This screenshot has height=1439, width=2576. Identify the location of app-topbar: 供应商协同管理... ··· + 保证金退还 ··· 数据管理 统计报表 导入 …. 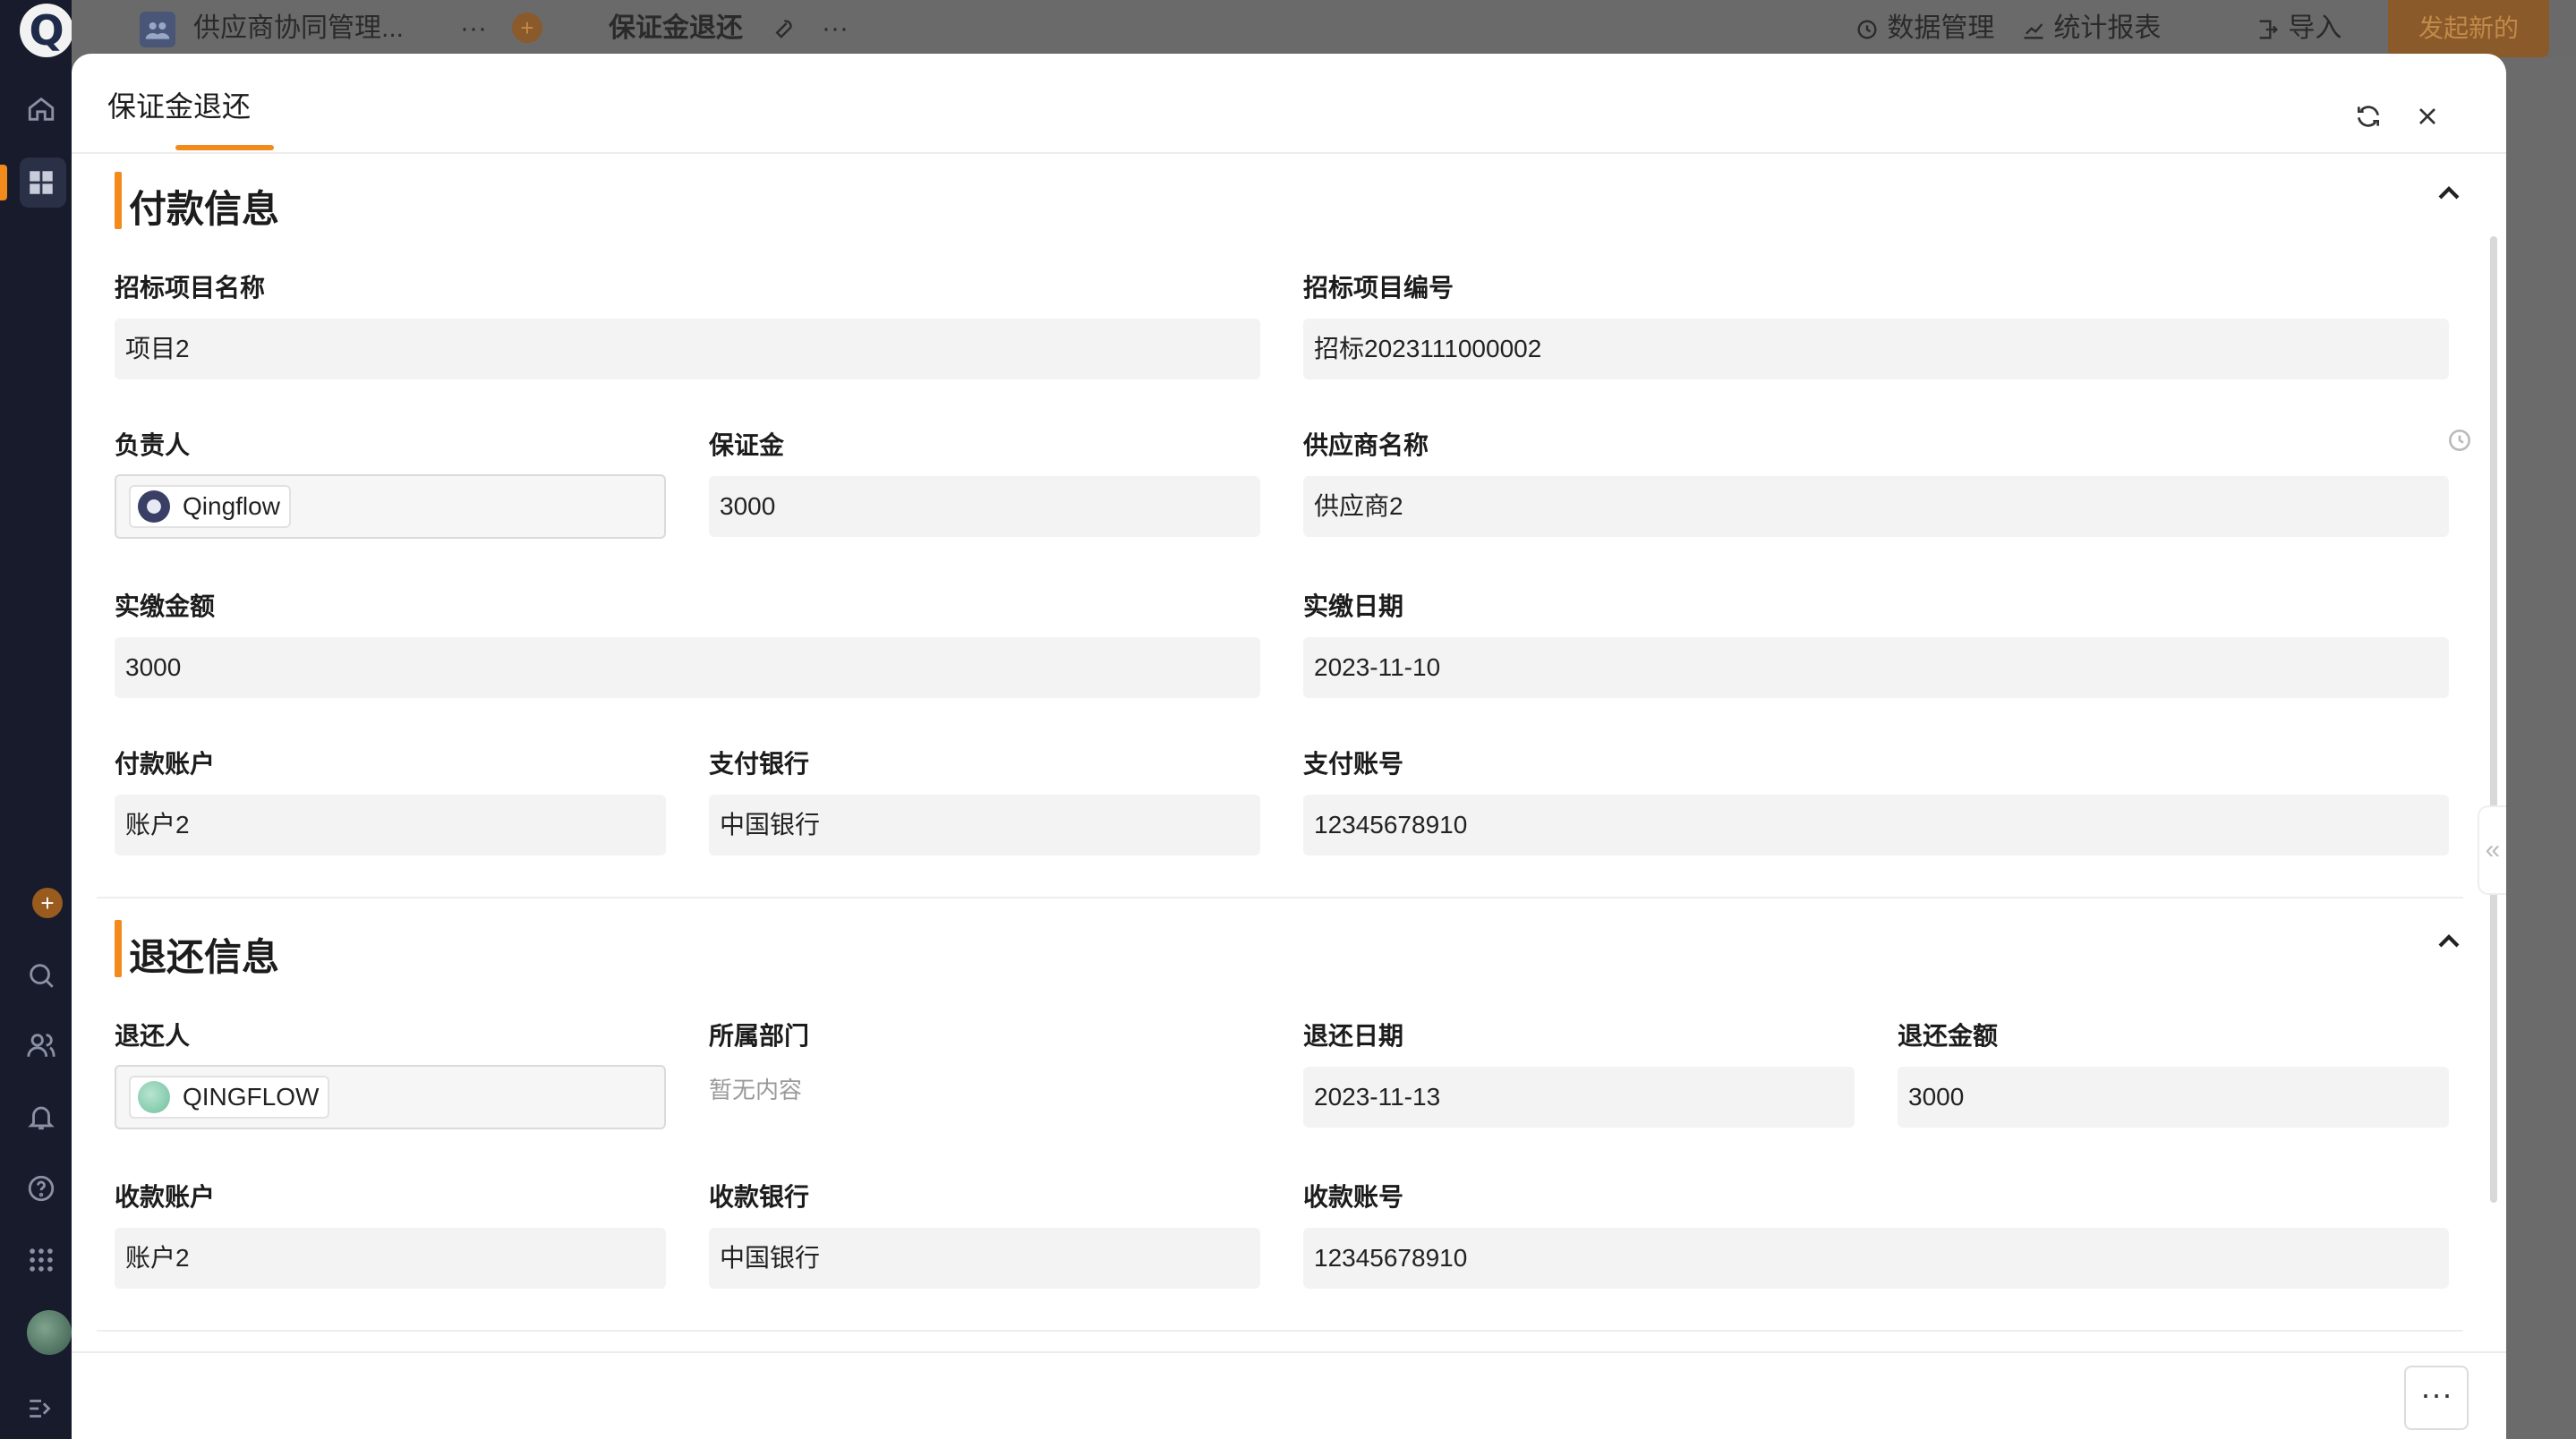
(1324, 28).